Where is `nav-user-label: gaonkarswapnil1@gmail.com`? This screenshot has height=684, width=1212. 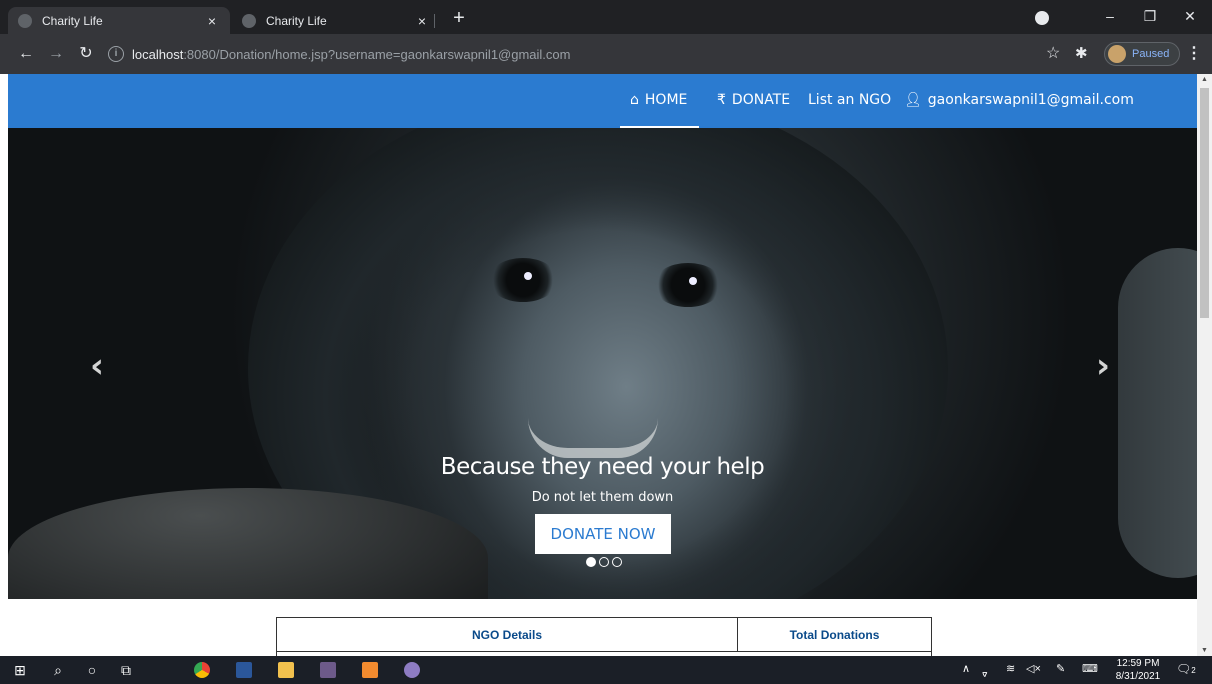 nav-user-label: gaonkarswapnil1@gmail.com is located at coordinates (1030, 100).